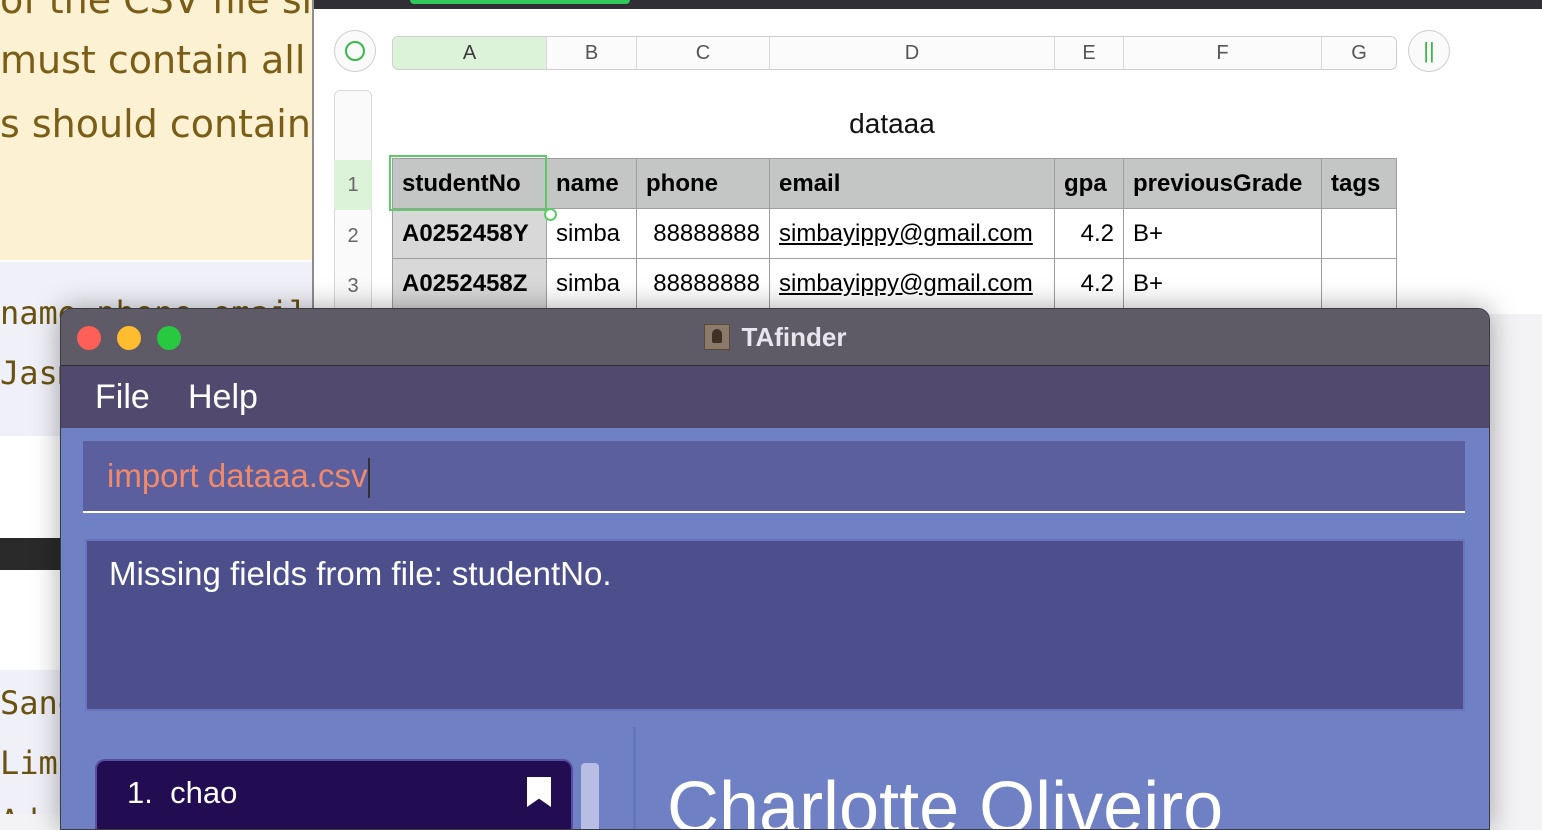  Describe the element at coordinates (140, 792) in the screenshot. I see `person-index: 1.` at that location.